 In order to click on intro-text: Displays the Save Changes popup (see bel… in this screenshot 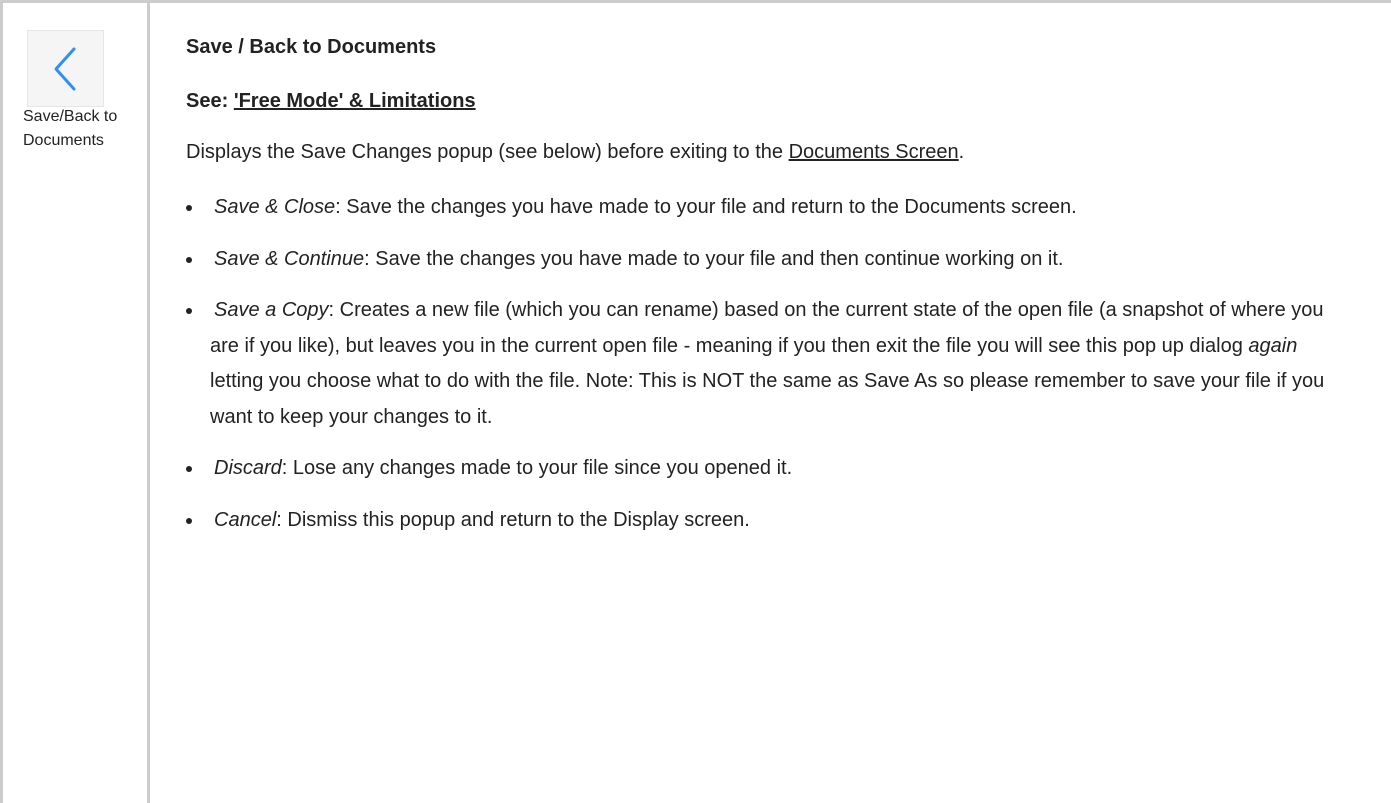, I will do `click(487, 152)`.